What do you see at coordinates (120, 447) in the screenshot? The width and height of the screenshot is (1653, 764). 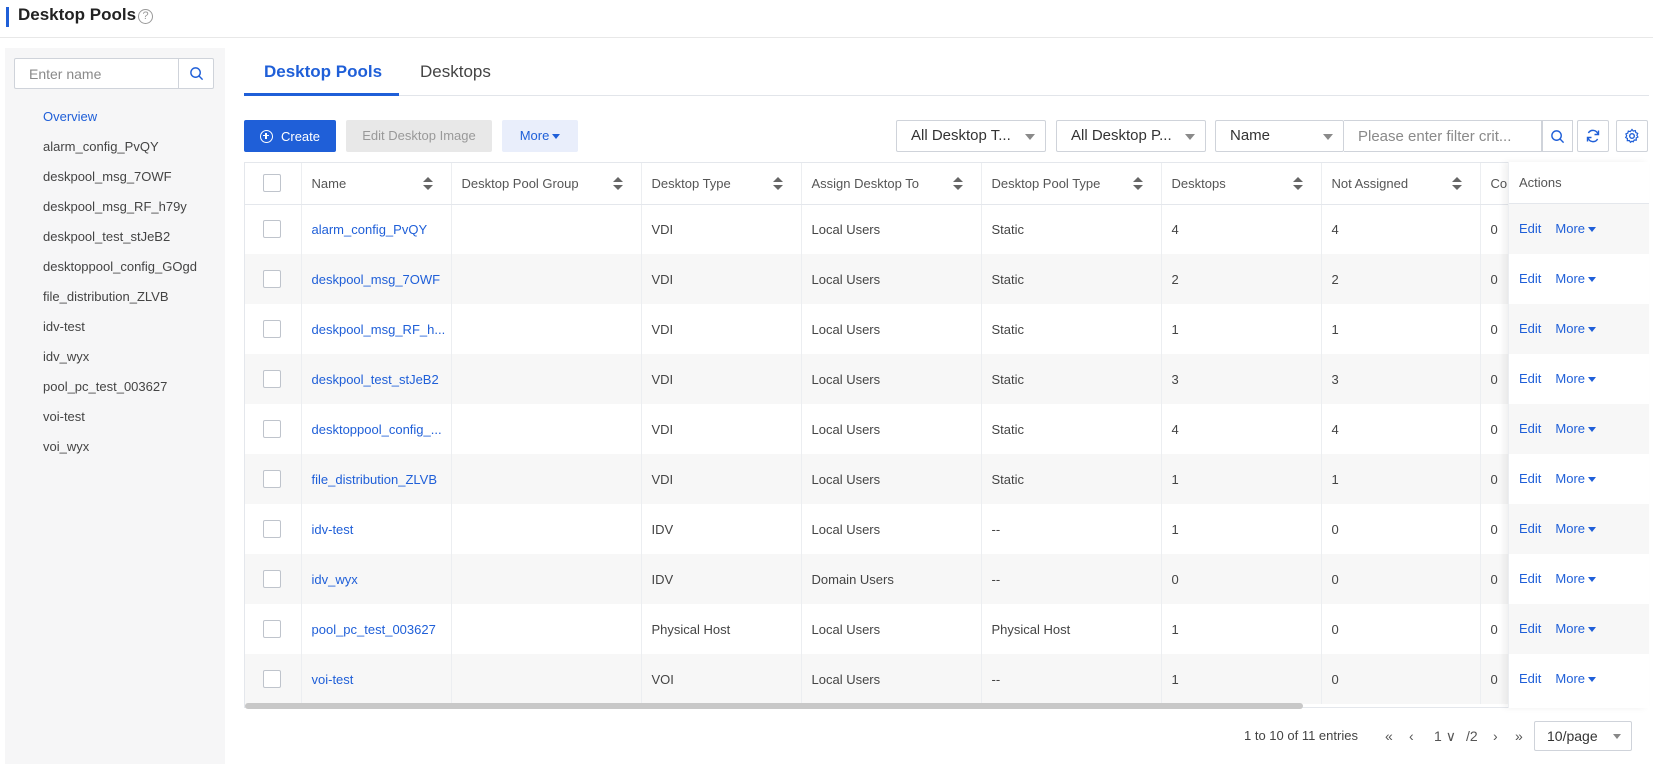 I see `sidebar-item: voi_wyx` at bounding box center [120, 447].